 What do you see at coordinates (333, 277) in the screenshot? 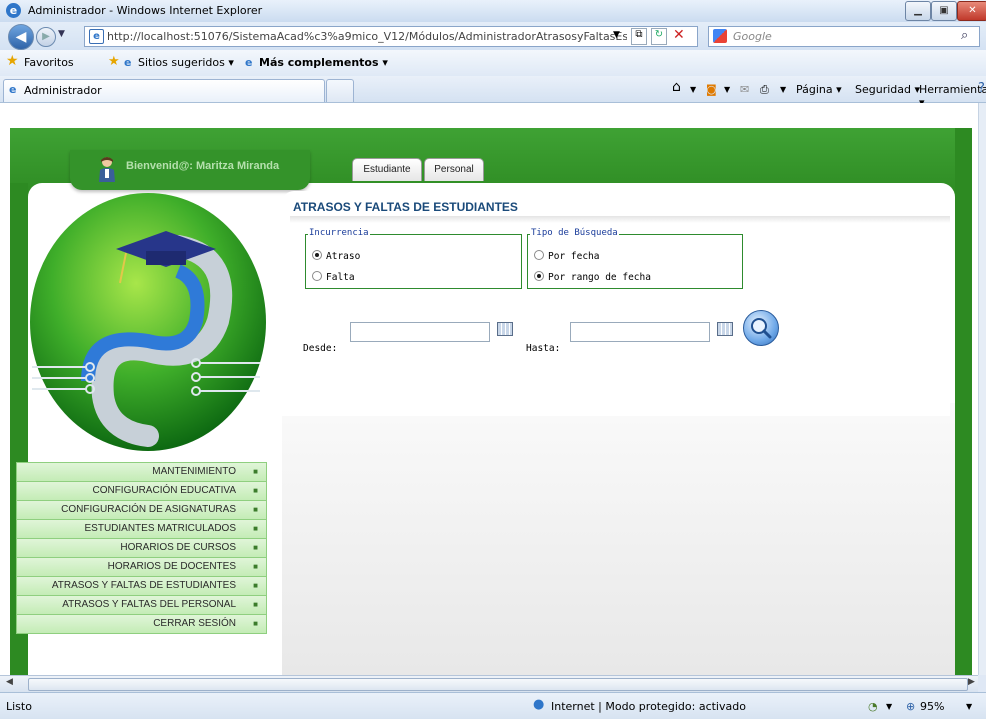
I see `radio-falta: Falta` at bounding box center [333, 277].